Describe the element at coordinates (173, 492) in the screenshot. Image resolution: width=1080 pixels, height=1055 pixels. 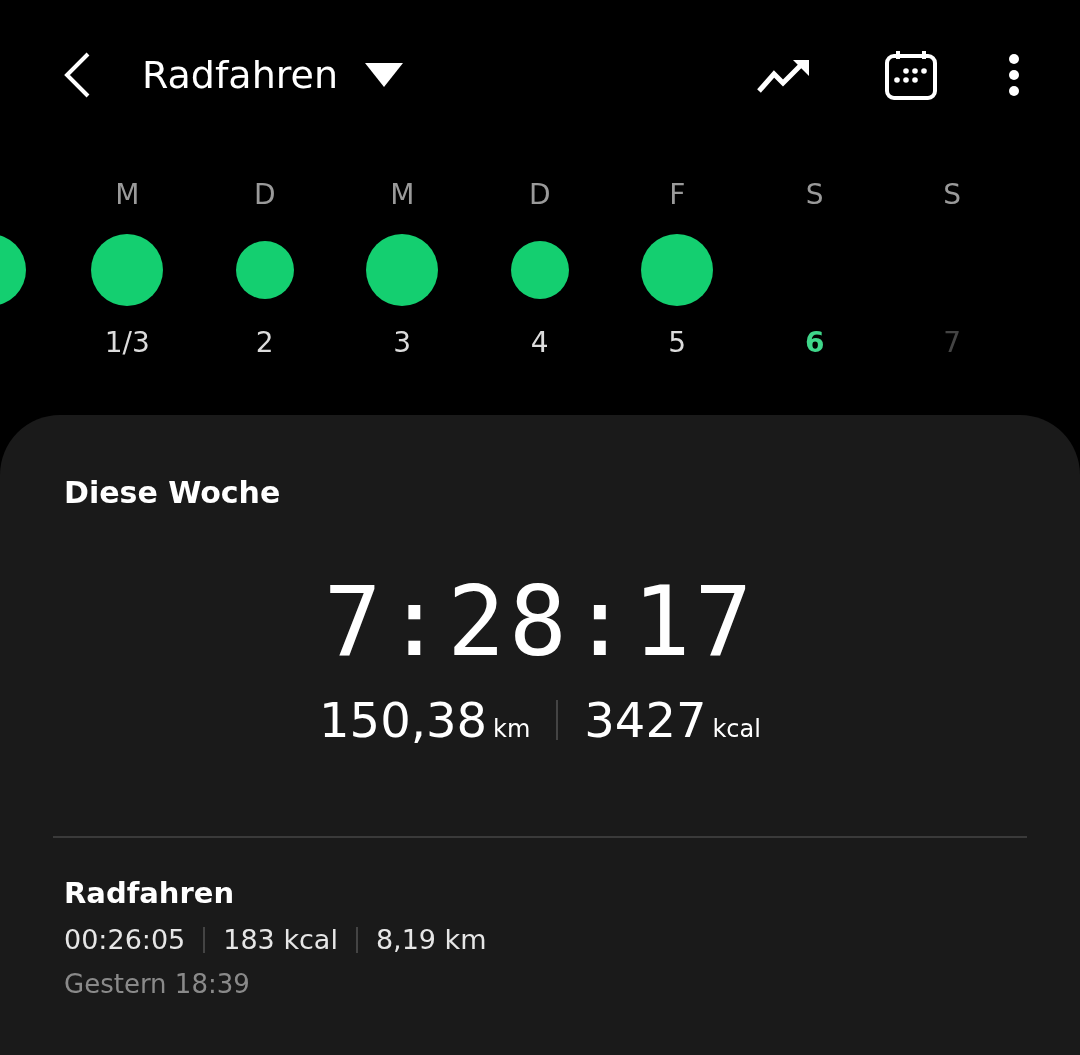
I see `card-title: Diese Woche` at that location.